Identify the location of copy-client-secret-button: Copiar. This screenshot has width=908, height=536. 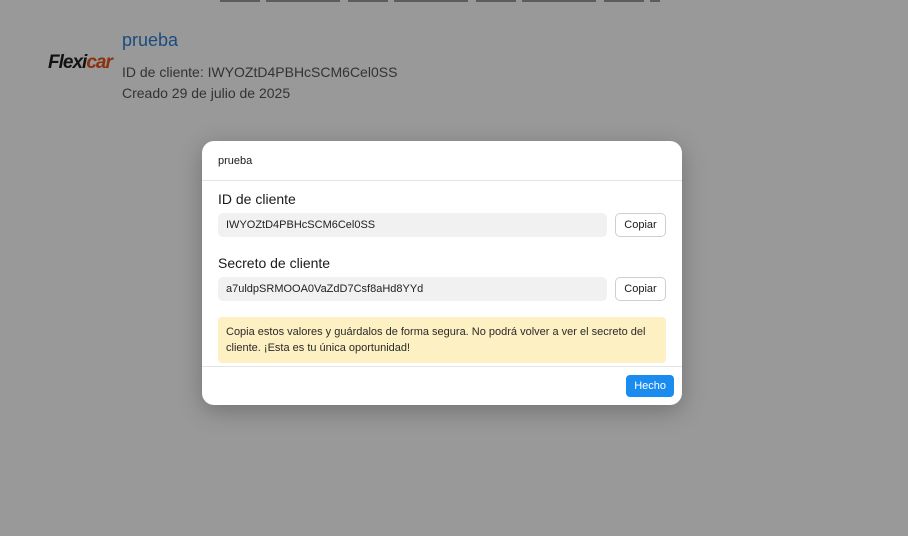
(640, 289).